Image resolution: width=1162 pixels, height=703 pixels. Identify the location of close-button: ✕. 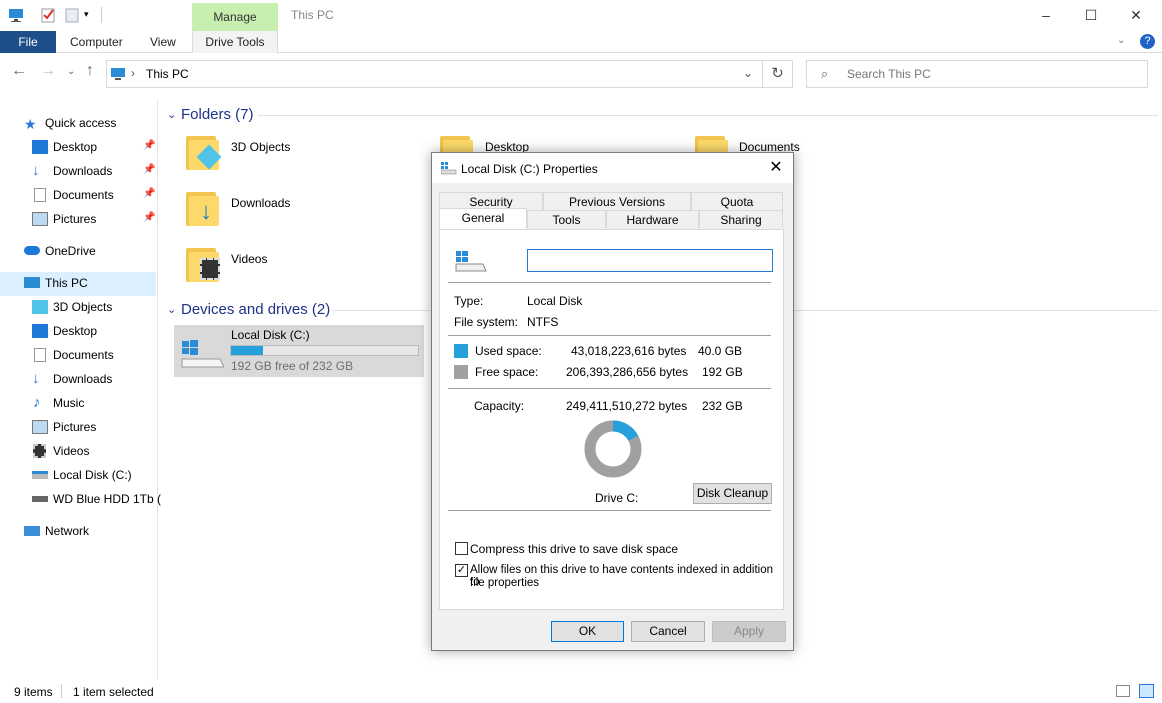
(1136, 15).